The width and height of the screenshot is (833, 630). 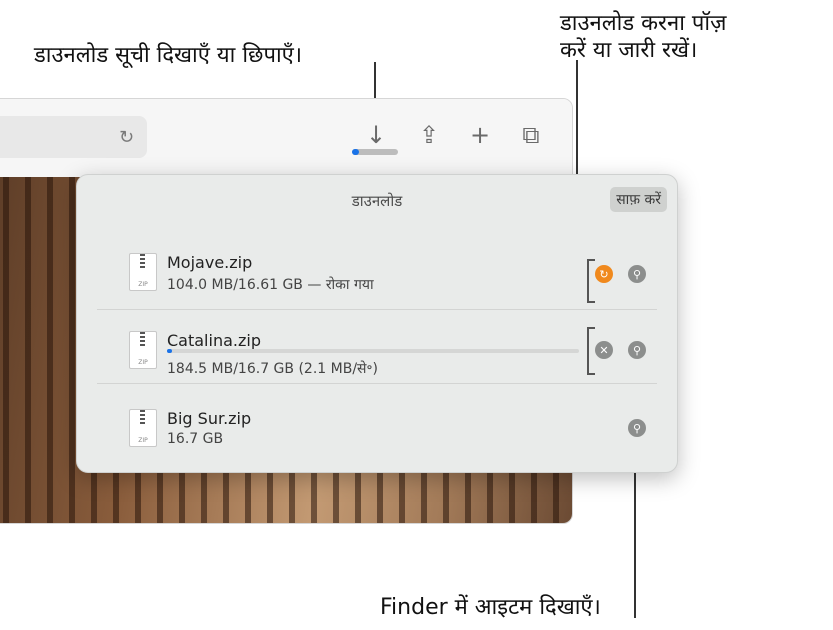 What do you see at coordinates (377, 425) in the screenshot?
I see `download-item-bigsur: ZIP Big Sur.zip 16.7 GB ⚲` at bounding box center [377, 425].